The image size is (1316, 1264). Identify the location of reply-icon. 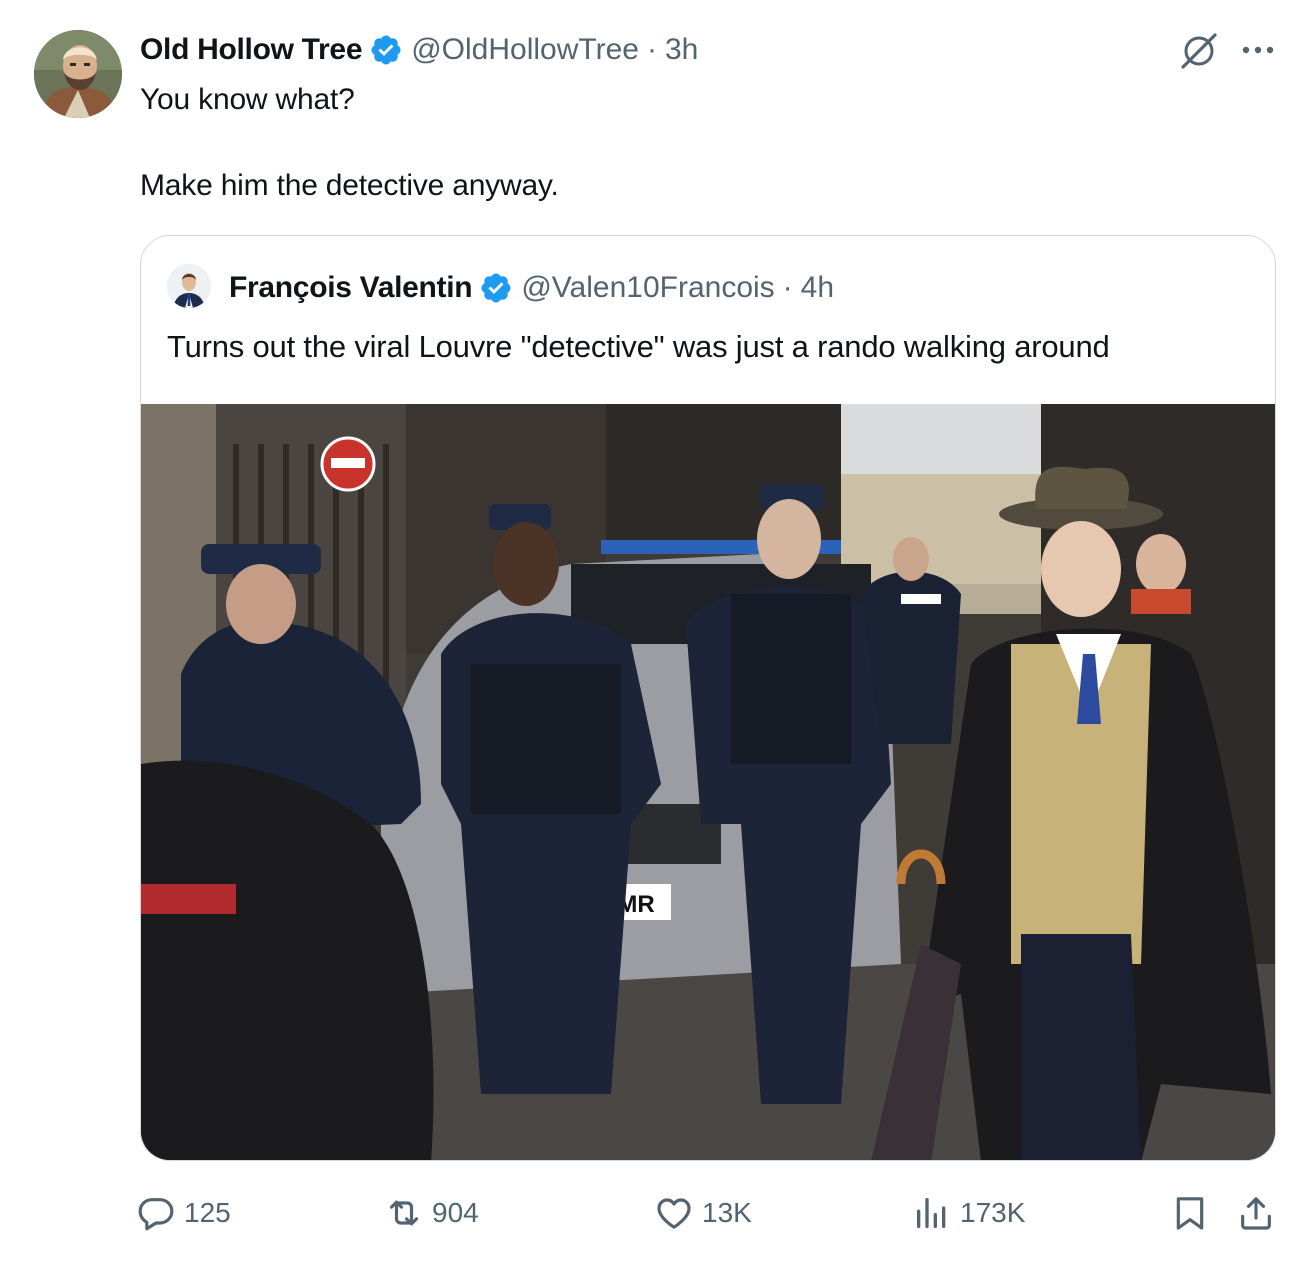
(156, 1214).